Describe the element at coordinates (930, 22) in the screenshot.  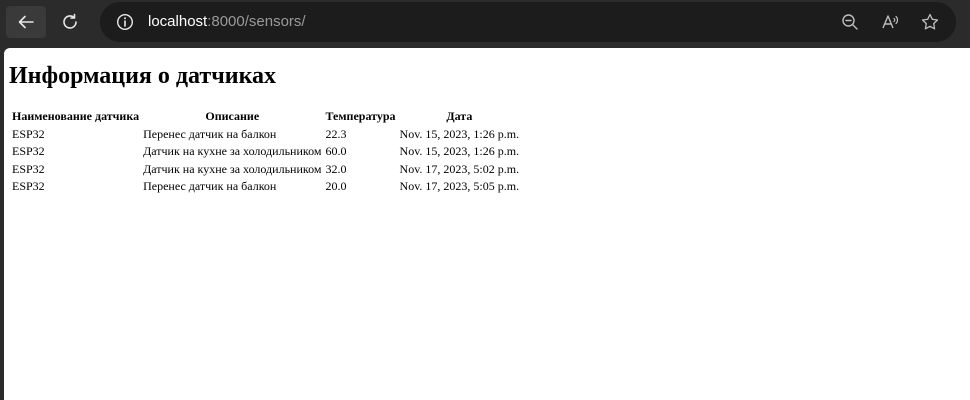
I see `star-icon` at that location.